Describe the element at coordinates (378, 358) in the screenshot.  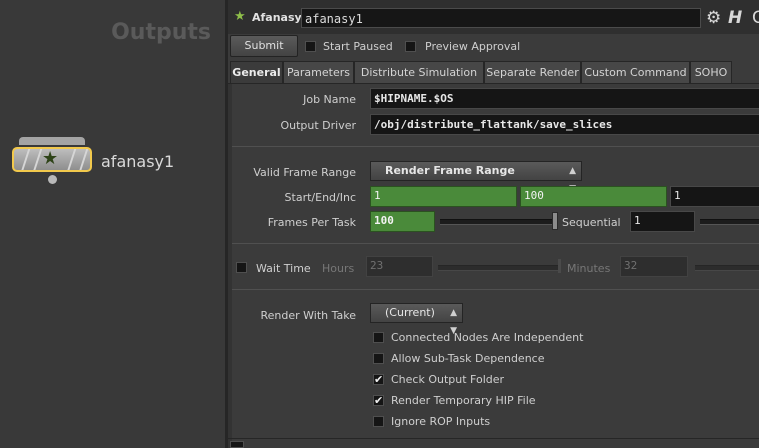
I see `allow-subtask-dependence-checkbox` at that location.